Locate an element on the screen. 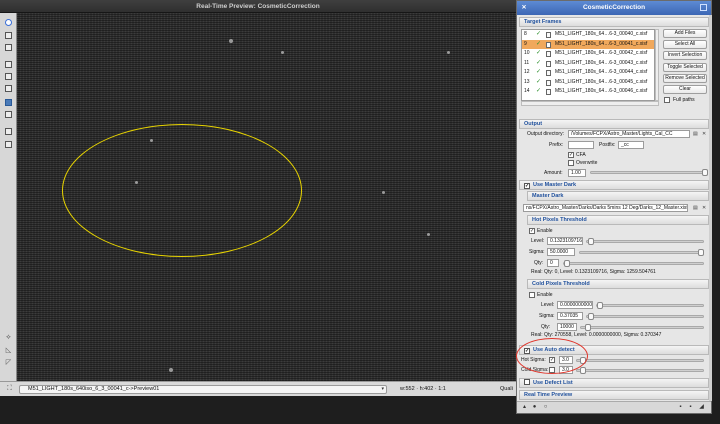  resize-icon: ◺ is located at coordinates (8, 350).